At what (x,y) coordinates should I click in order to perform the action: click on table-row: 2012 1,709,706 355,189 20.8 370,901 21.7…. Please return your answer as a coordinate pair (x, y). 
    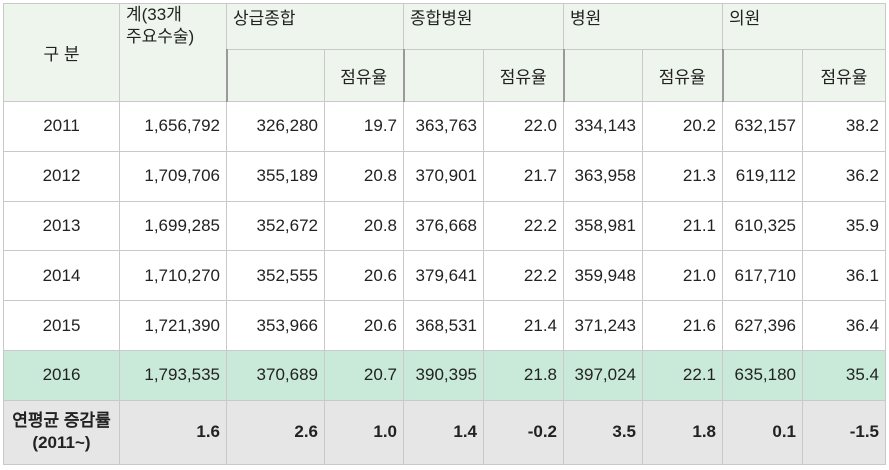
    Looking at the image, I should click on (444, 176).